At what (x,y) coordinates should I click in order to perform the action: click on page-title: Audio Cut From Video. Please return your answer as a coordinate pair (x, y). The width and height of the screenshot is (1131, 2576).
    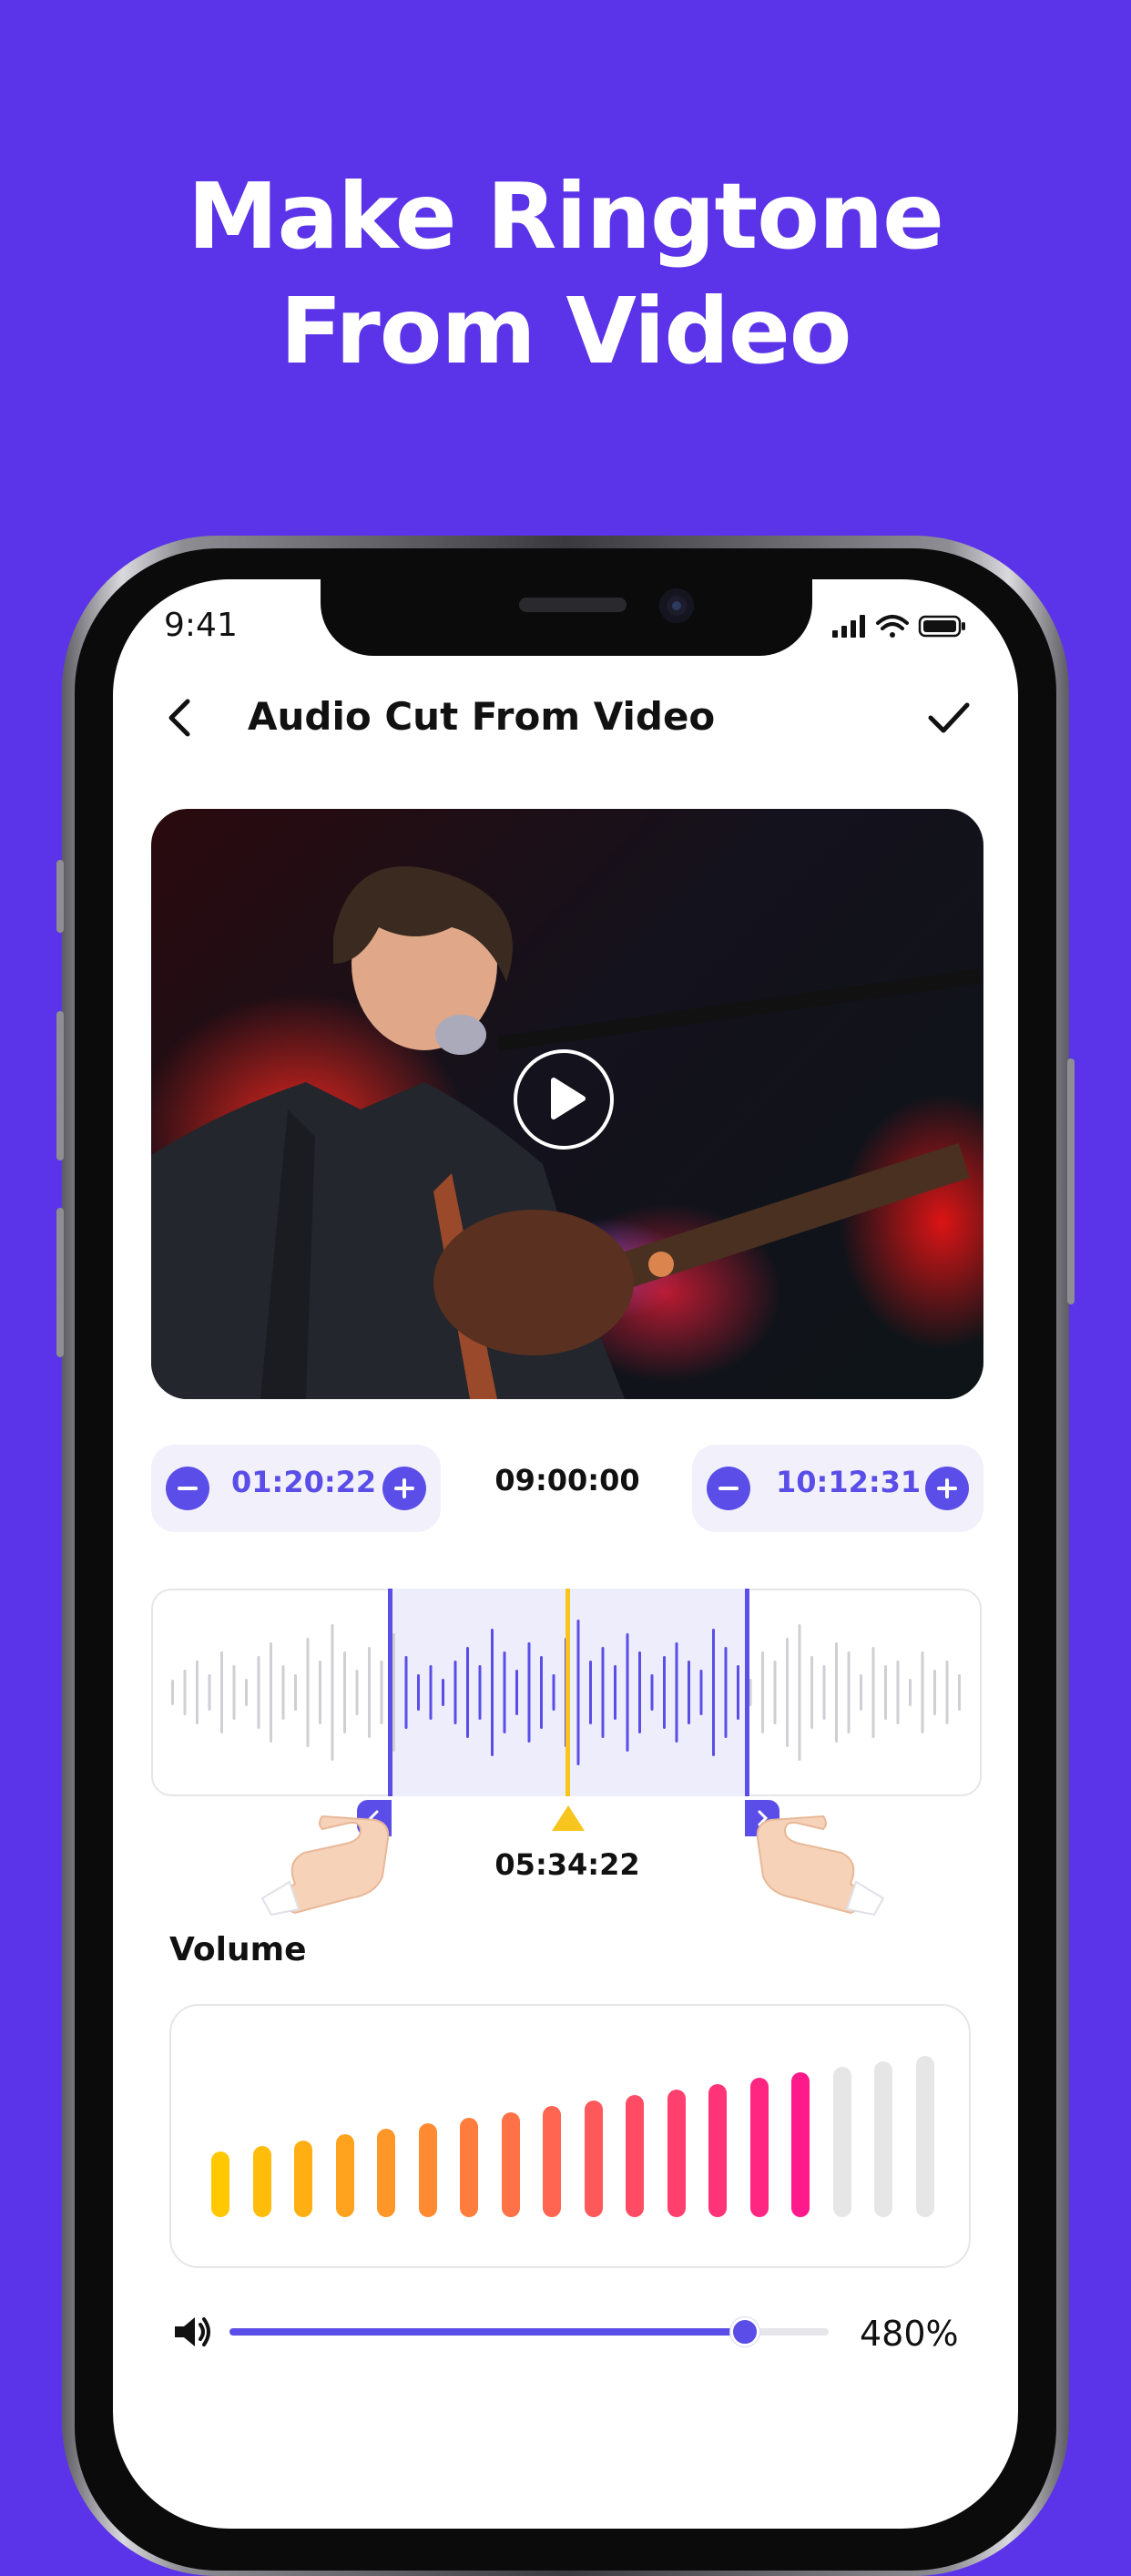
    Looking at the image, I should click on (482, 717).